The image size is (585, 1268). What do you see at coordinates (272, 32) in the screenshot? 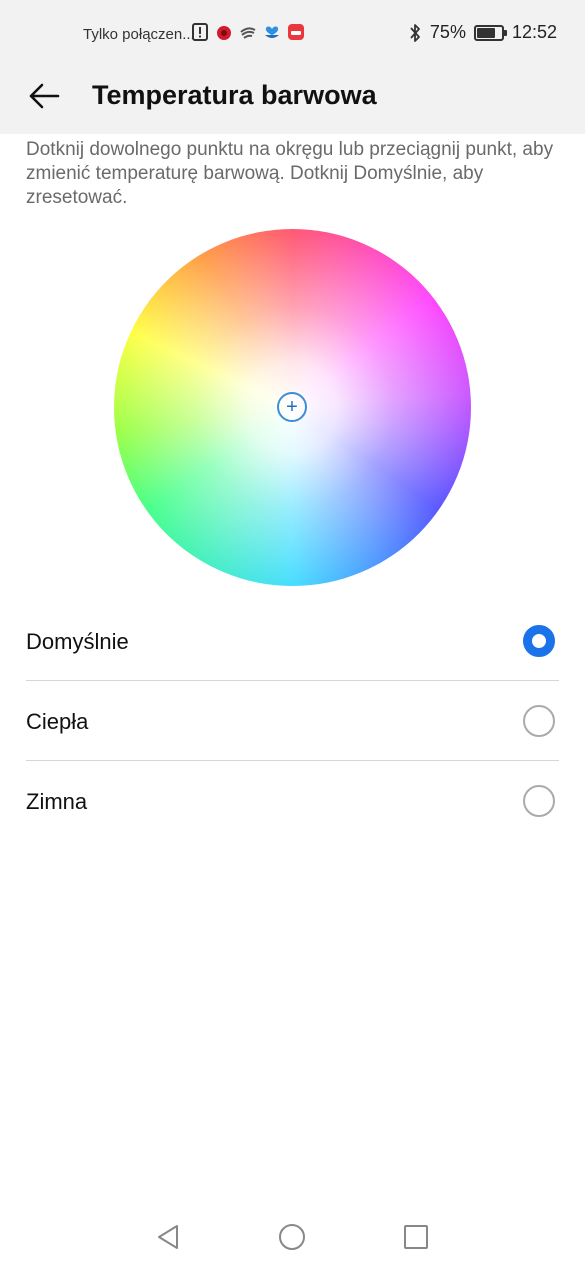
I see `heart-hands-icon` at bounding box center [272, 32].